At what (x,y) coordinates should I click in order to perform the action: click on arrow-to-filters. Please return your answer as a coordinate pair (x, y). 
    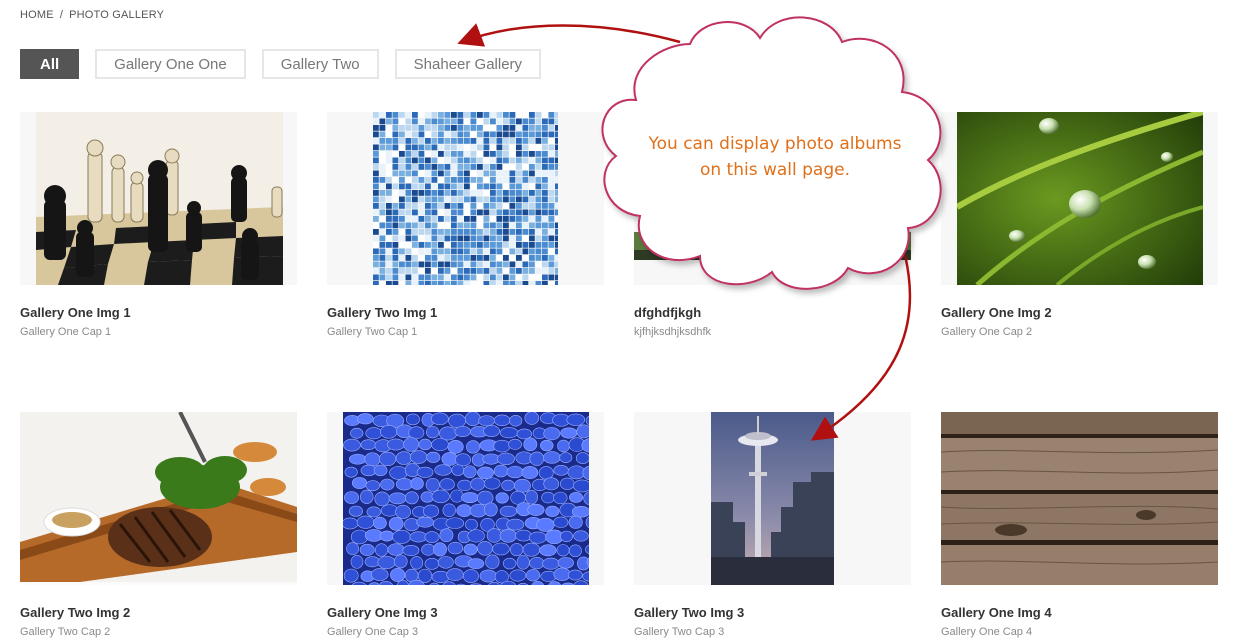
    Looking at the image, I should click on (569, 35).